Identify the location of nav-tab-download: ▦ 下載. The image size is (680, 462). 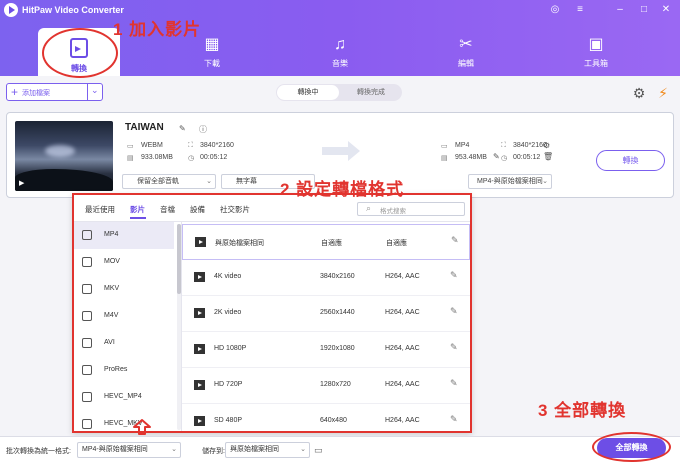
(212, 52).